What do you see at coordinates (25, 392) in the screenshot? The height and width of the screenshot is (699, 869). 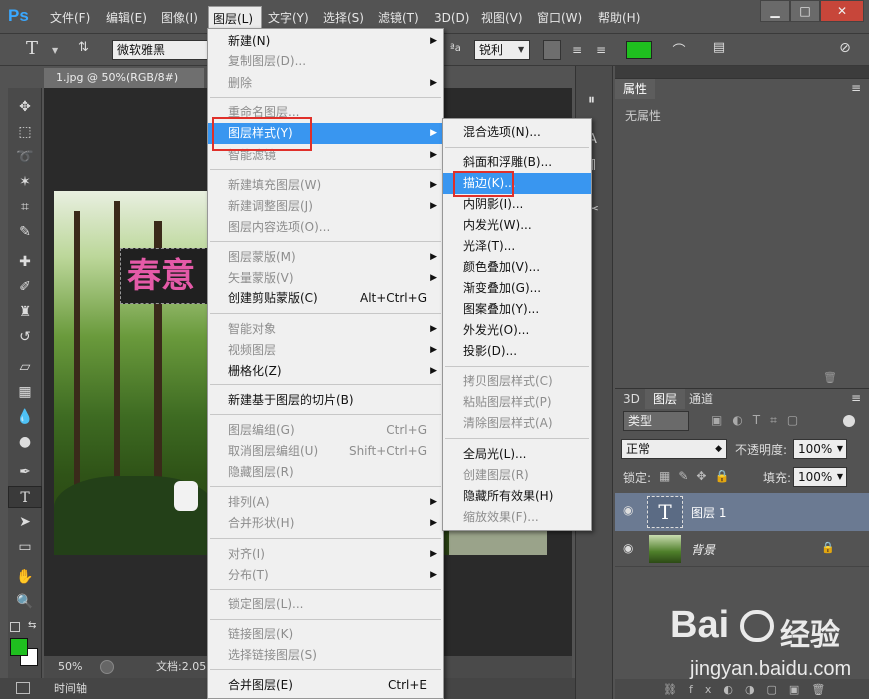 I see `gradient-tool-icon: ▦` at bounding box center [25, 392].